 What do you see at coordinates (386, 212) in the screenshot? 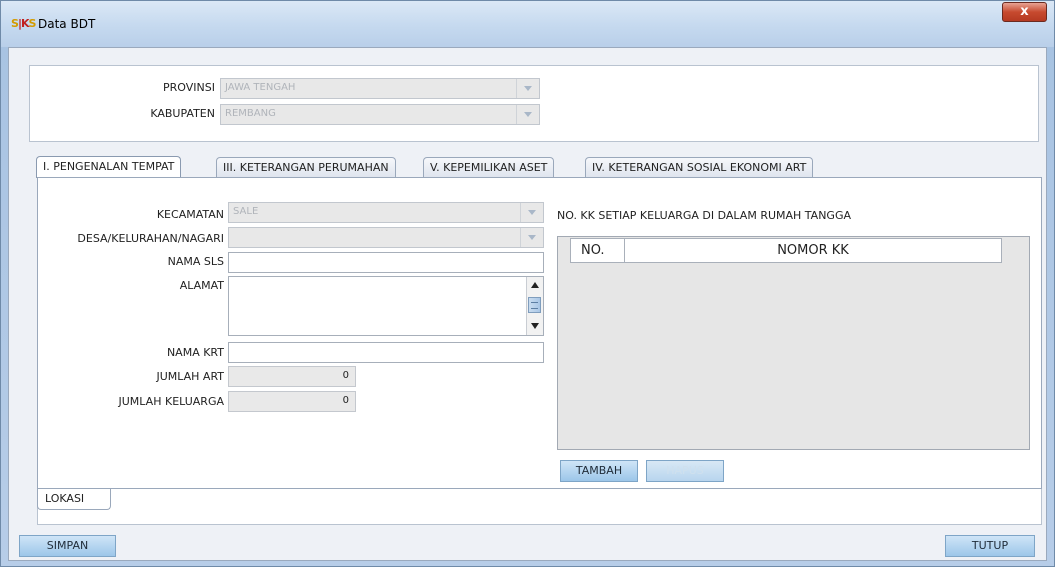
I see `kecamatan-combobox: SALE` at bounding box center [386, 212].